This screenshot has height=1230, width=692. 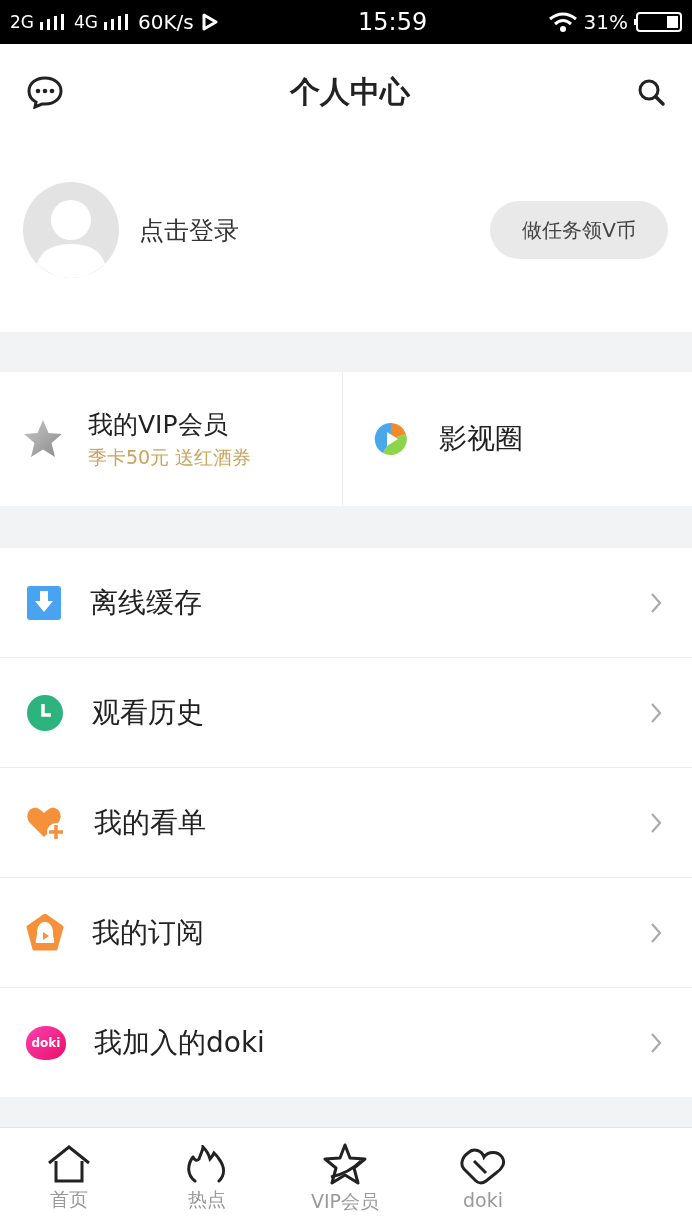 I want to click on network-label: 4G, so click(x=86, y=22).